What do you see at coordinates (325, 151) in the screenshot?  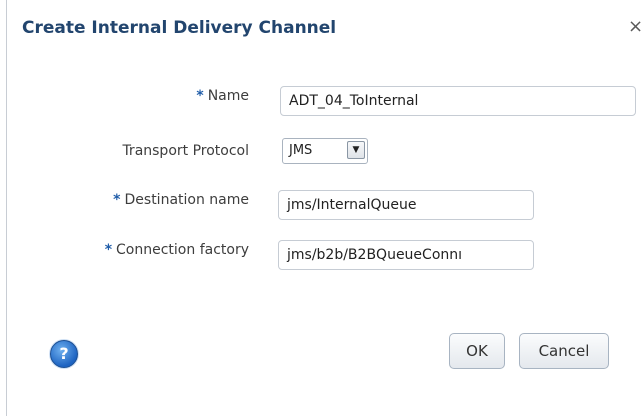 I see `transport-protocol-select: JMS ▼` at bounding box center [325, 151].